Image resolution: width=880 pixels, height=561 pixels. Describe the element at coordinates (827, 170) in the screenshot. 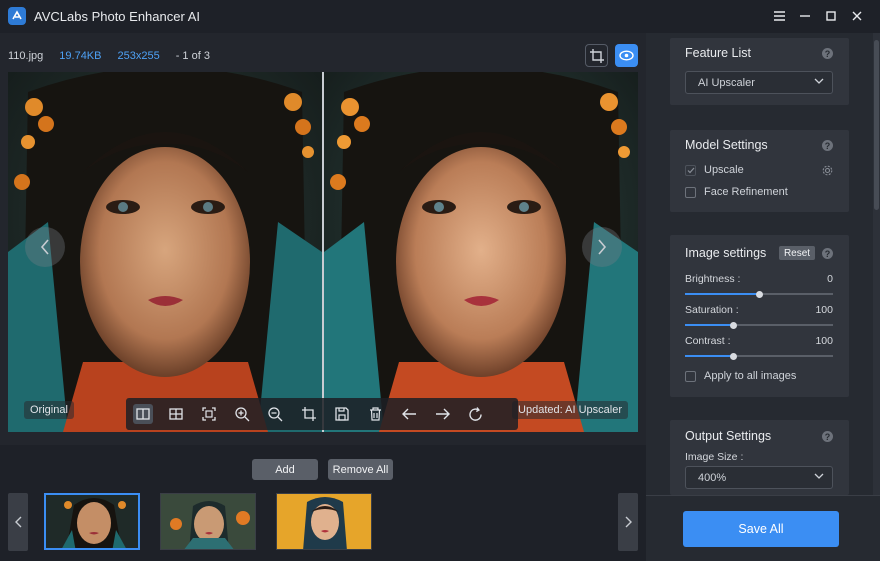

I see `gear-icon` at that location.